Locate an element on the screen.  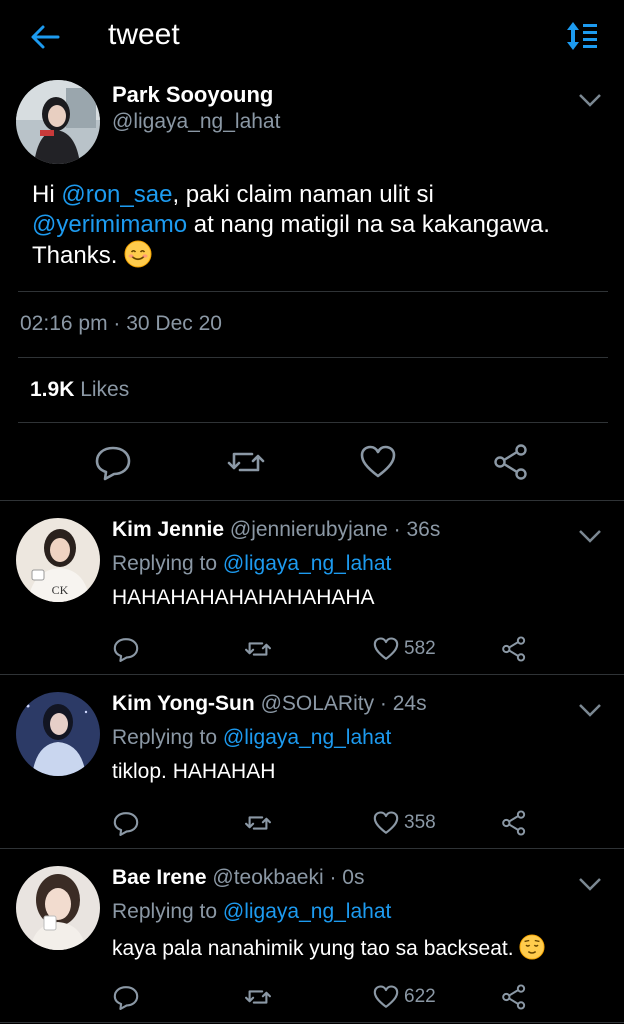
author-name: Park Sooyoung is located at coordinates (192, 95).